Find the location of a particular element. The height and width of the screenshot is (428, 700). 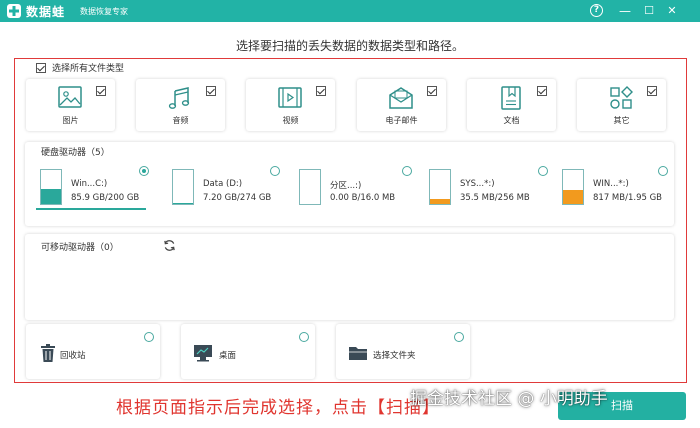

select-all-label: 选择所有文件类型 is located at coordinates (88, 69).